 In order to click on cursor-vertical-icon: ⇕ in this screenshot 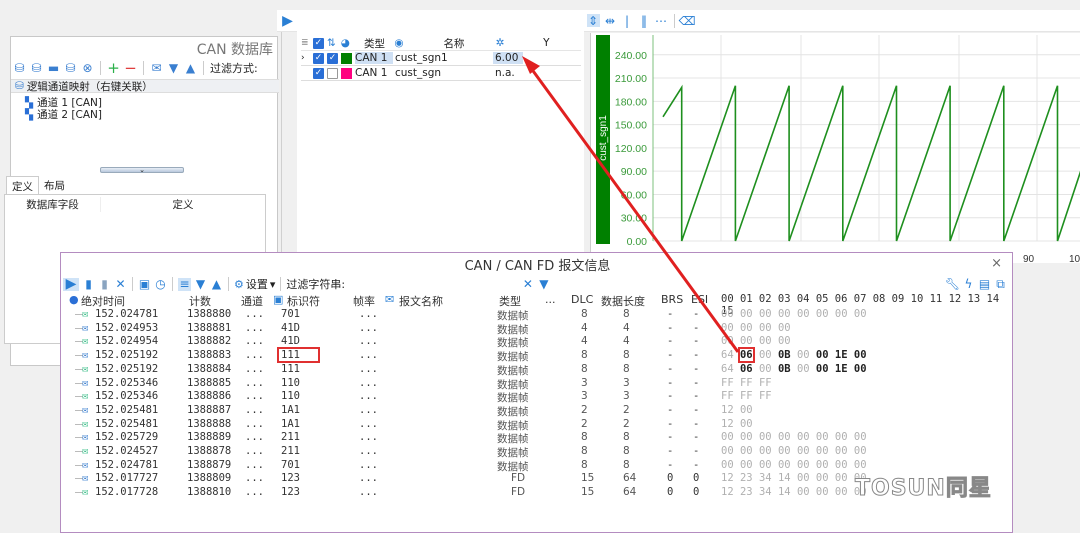, I will do `click(593, 20)`.